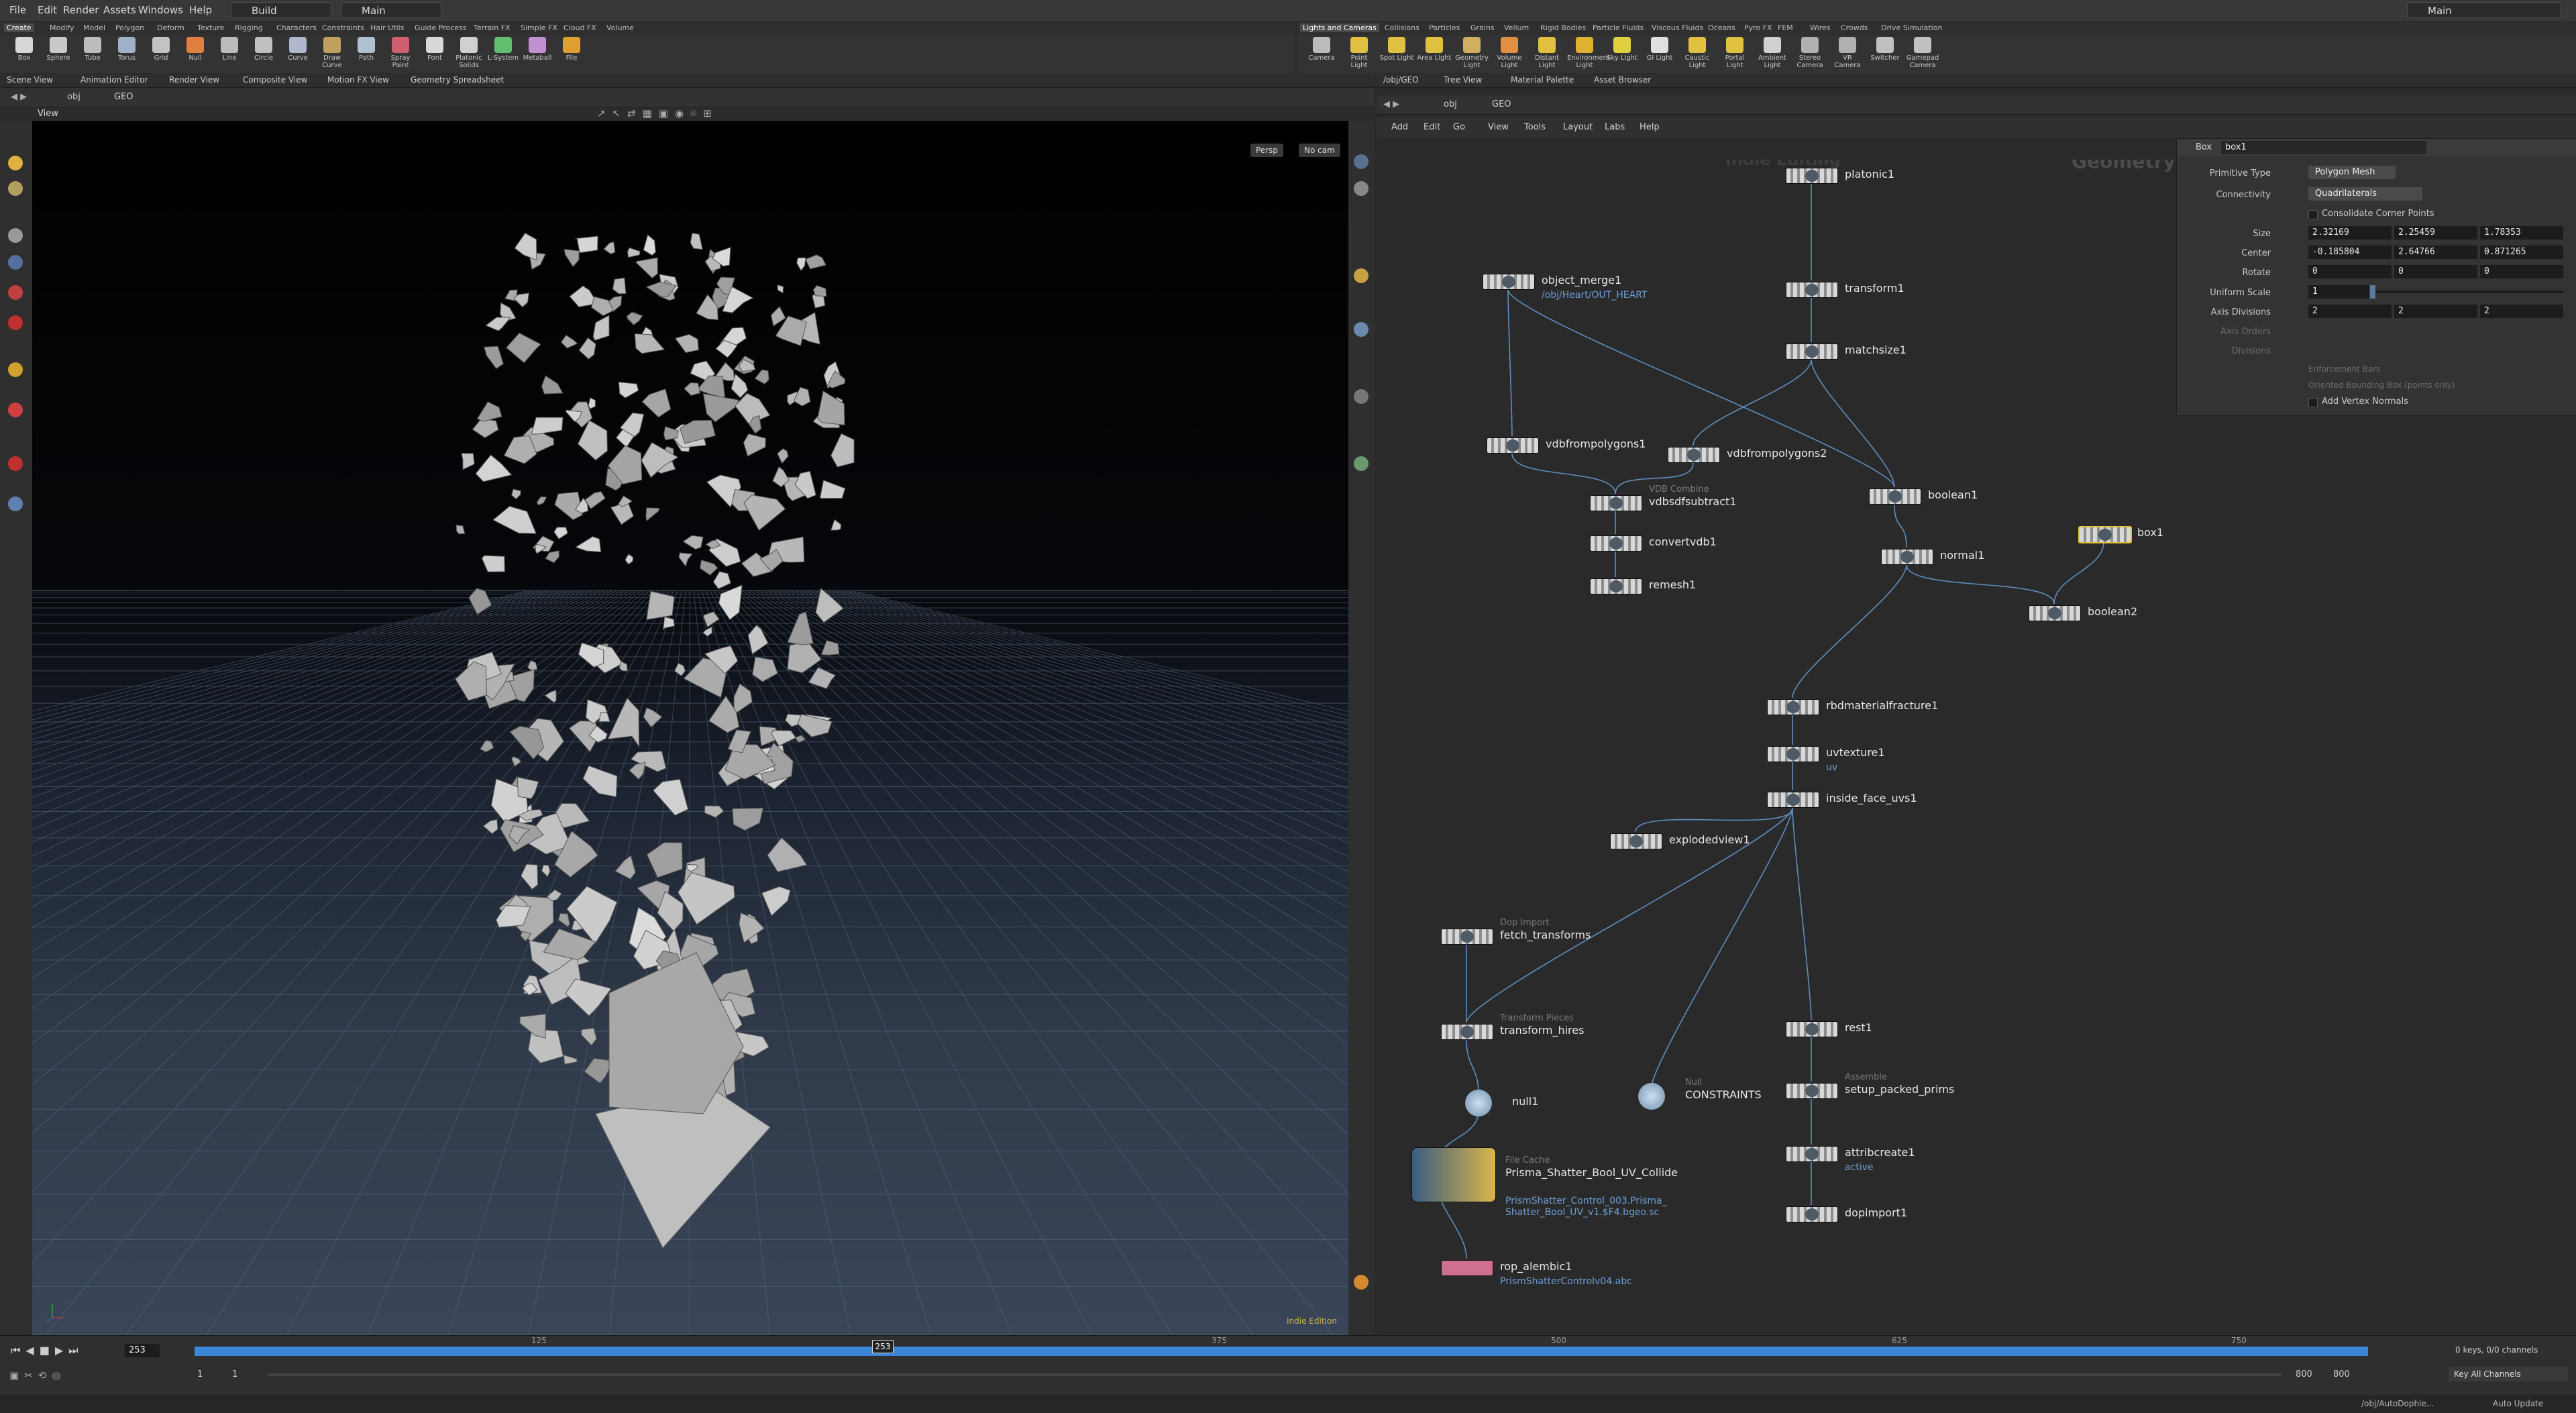 The image size is (2576, 1413). Describe the element at coordinates (2435, 233) in the screenshot. I see `size-y: 2.25459` at that location.